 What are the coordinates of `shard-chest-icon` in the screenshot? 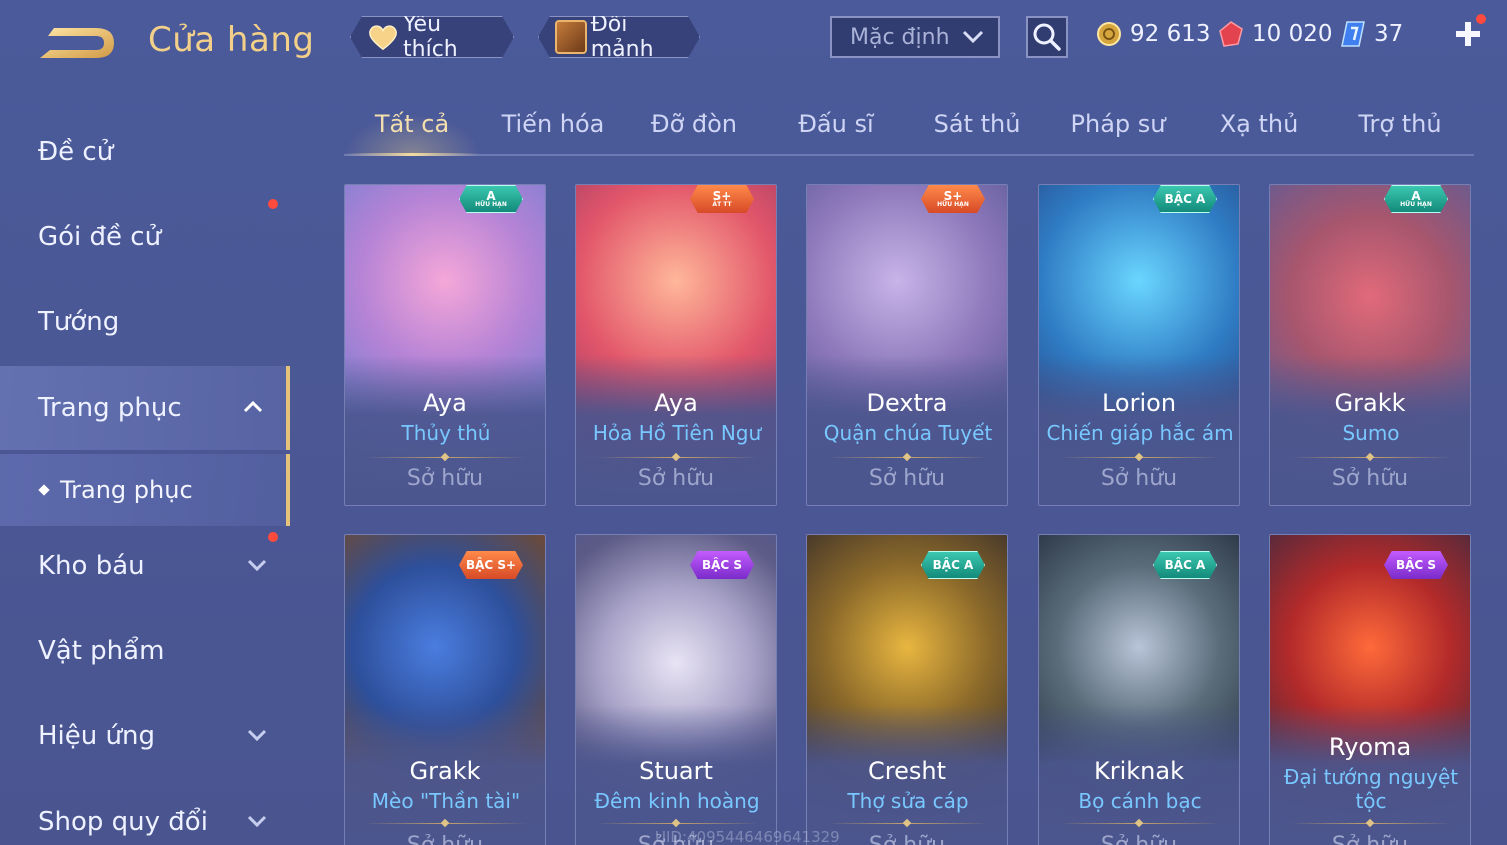 It's located at (571, 37).